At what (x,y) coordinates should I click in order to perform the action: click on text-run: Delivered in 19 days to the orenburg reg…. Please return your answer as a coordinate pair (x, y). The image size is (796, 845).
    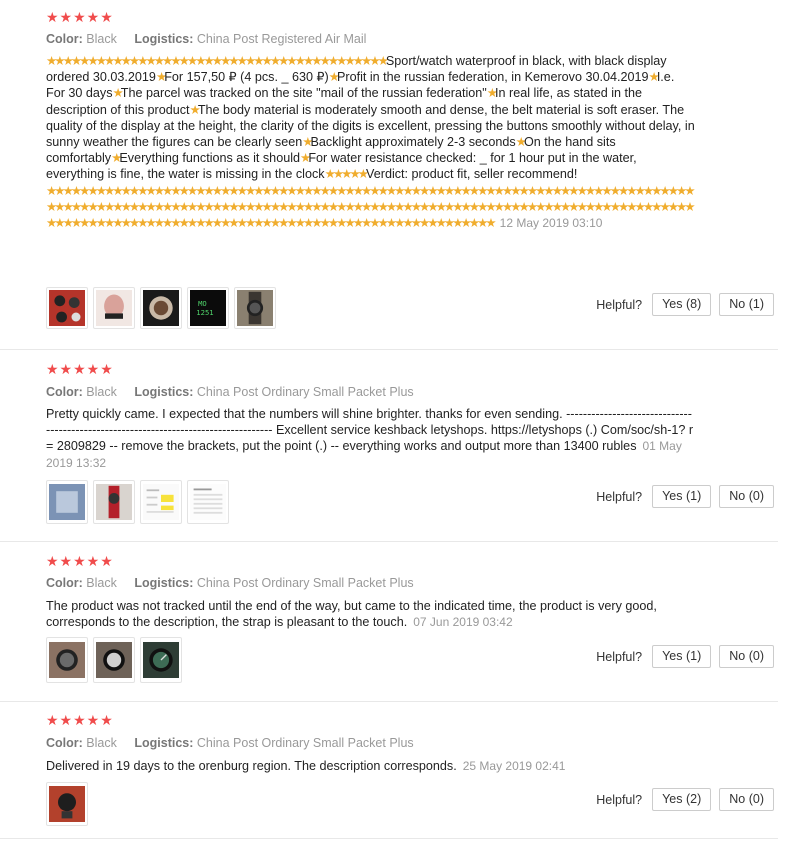
    Looking at the image, I should click on (251, 766).